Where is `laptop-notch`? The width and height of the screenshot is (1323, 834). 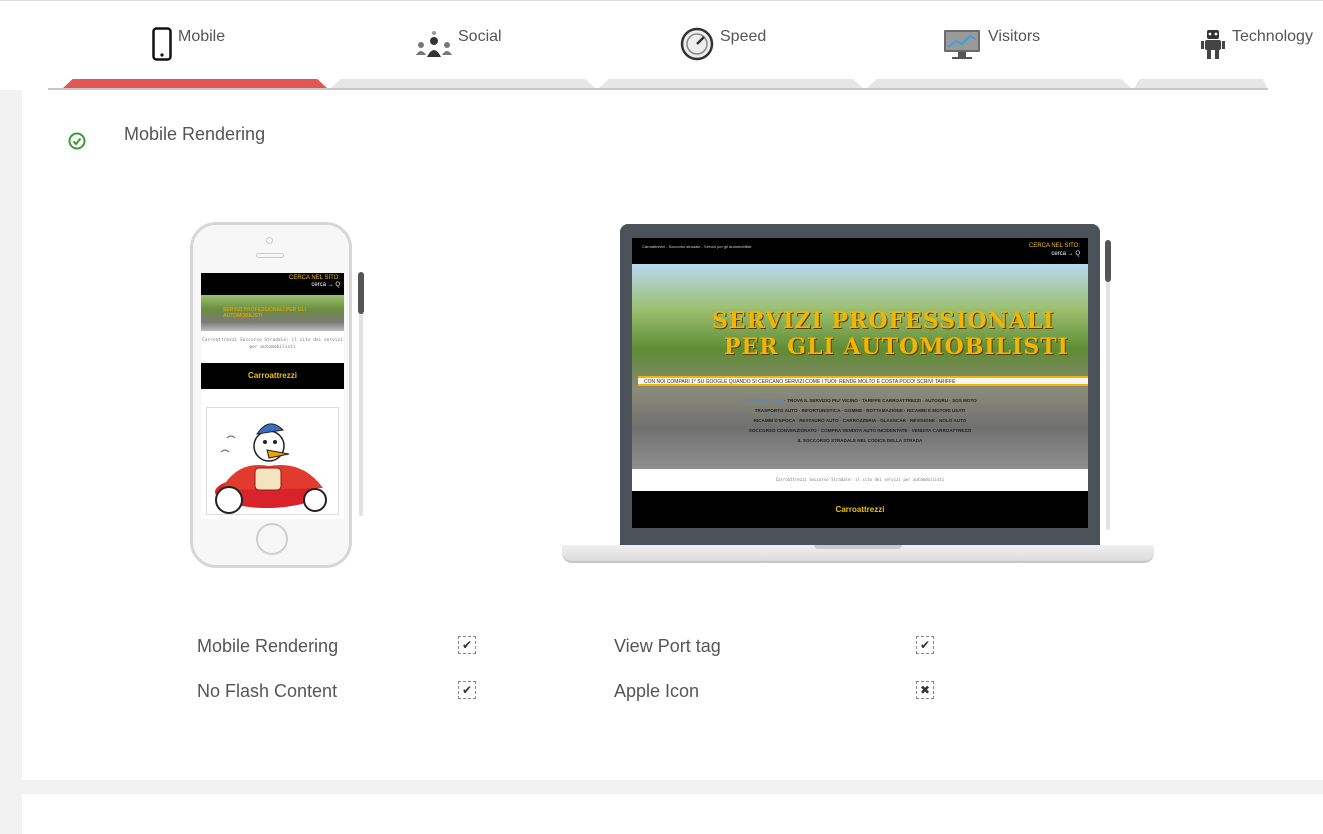 laptop-notch is located at coordinates (858, 547).